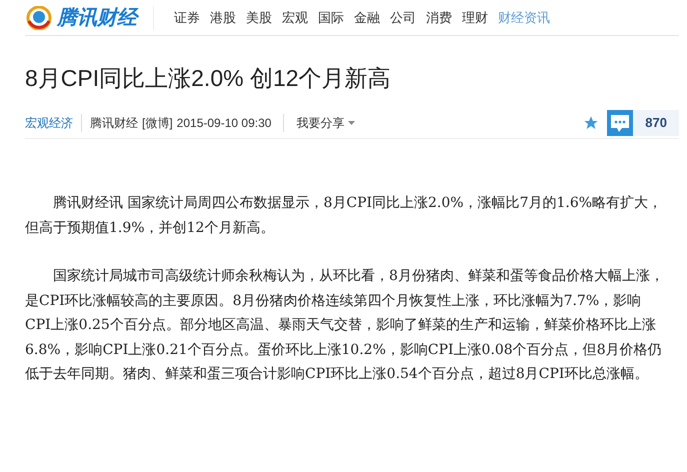 This screenshot has width=687, height=472. I want to click on nav-link: 证券, so click(187, 18).